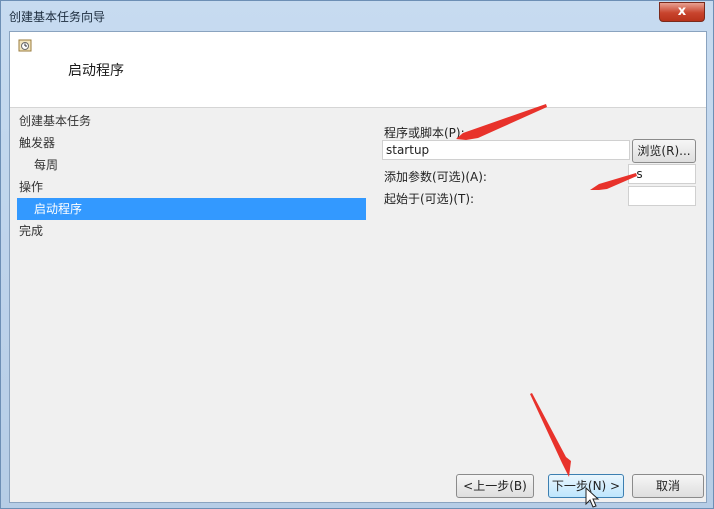 The width and height of the screenshot is (714, 509). Describe the element at coordinates (424, 133) in the screenshot. I see `program-label: 程序或脚本(P):` at that location.